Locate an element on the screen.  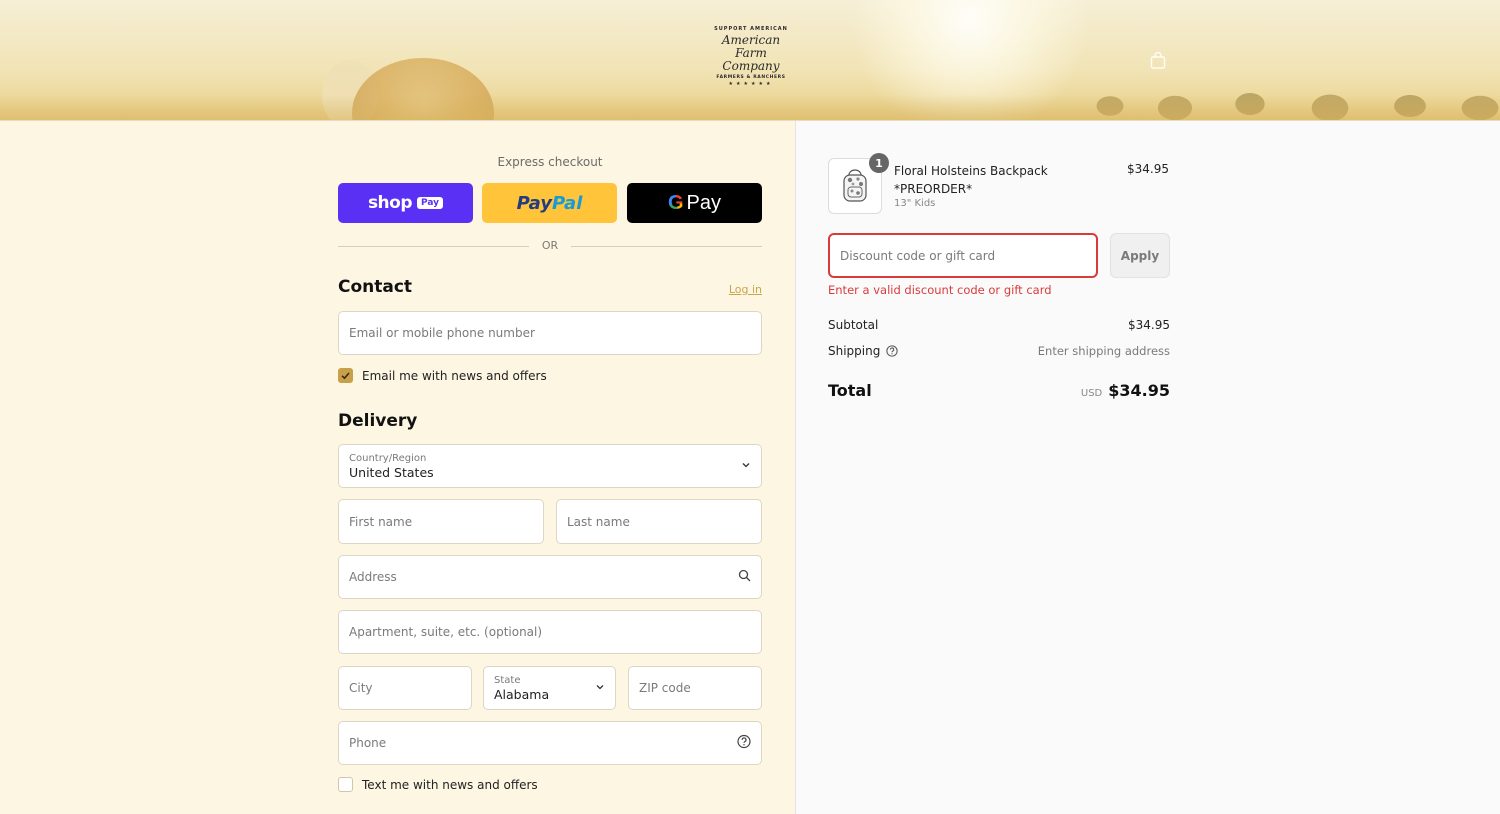
divider-line-right is located at coordinates (666, 246).